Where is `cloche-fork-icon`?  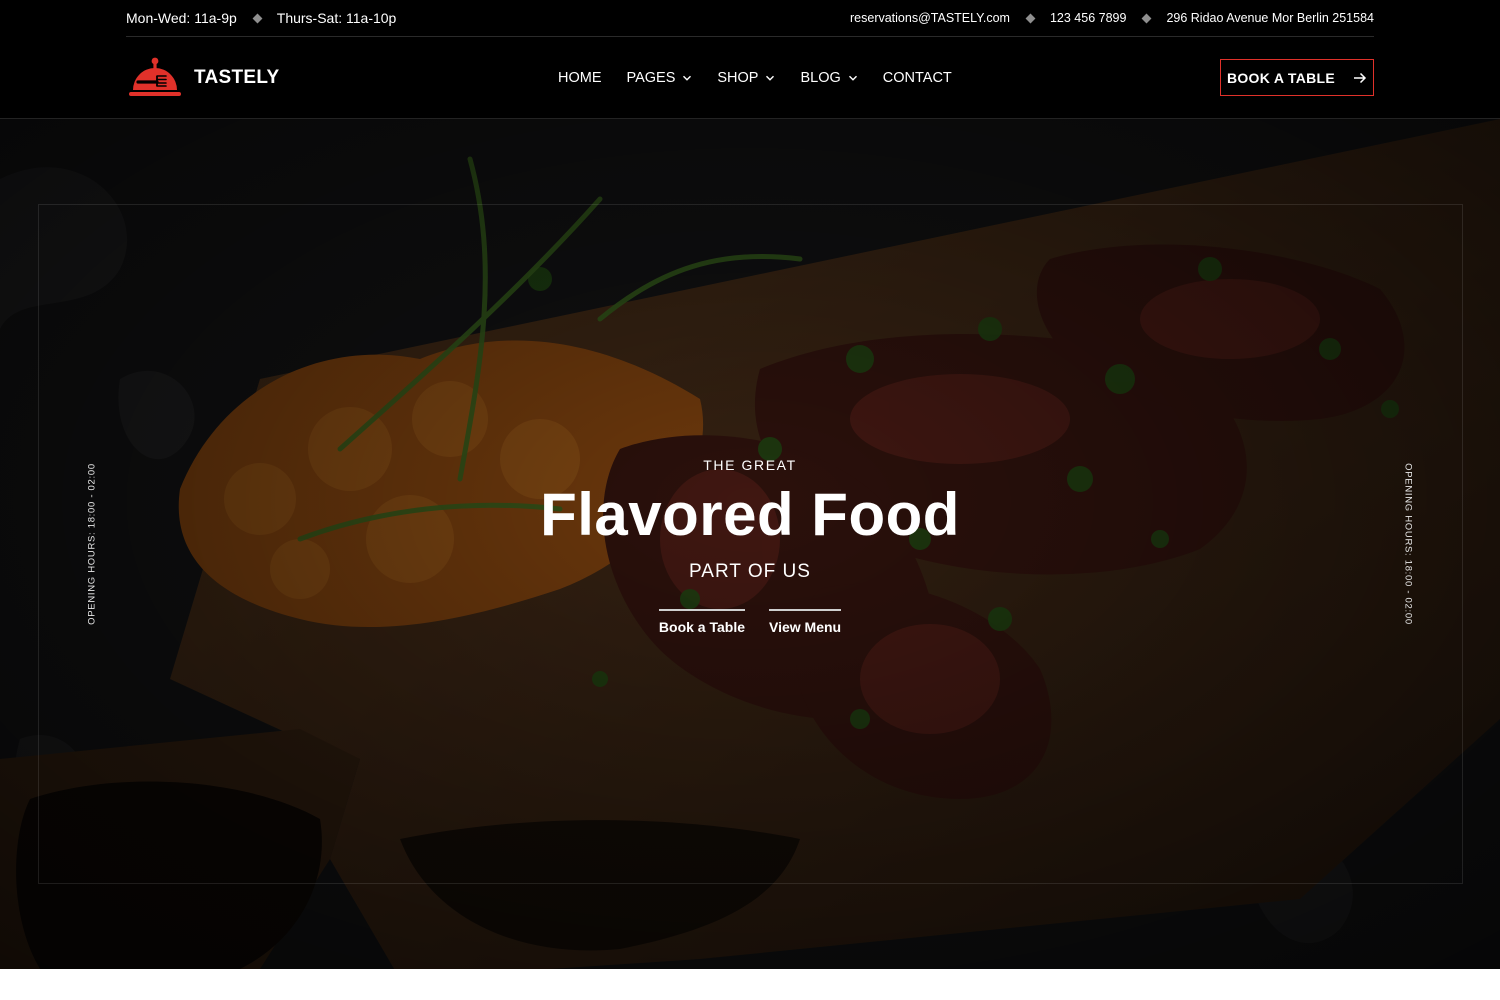
cloche-fork-icon is located at coordinates (155, 76).